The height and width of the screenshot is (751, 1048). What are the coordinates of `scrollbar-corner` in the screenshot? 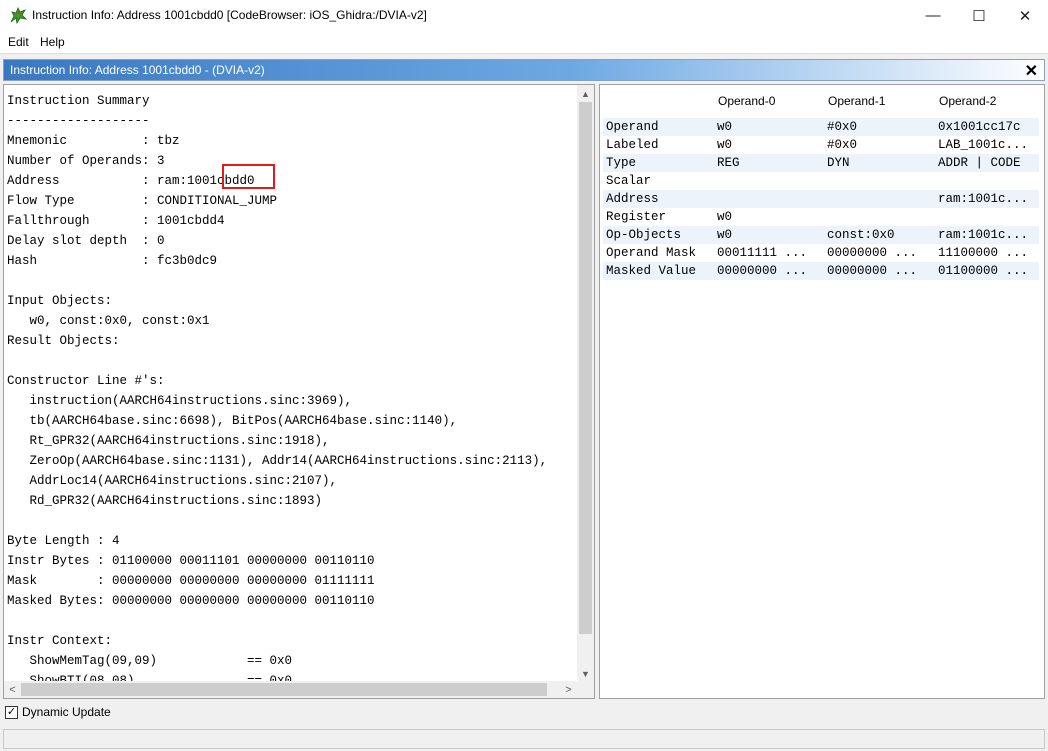 It's located at (585, 689).